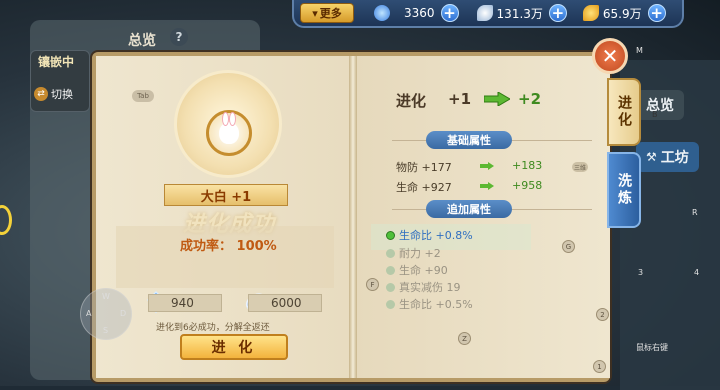  I want to click on book-spine, so click(353, 217).